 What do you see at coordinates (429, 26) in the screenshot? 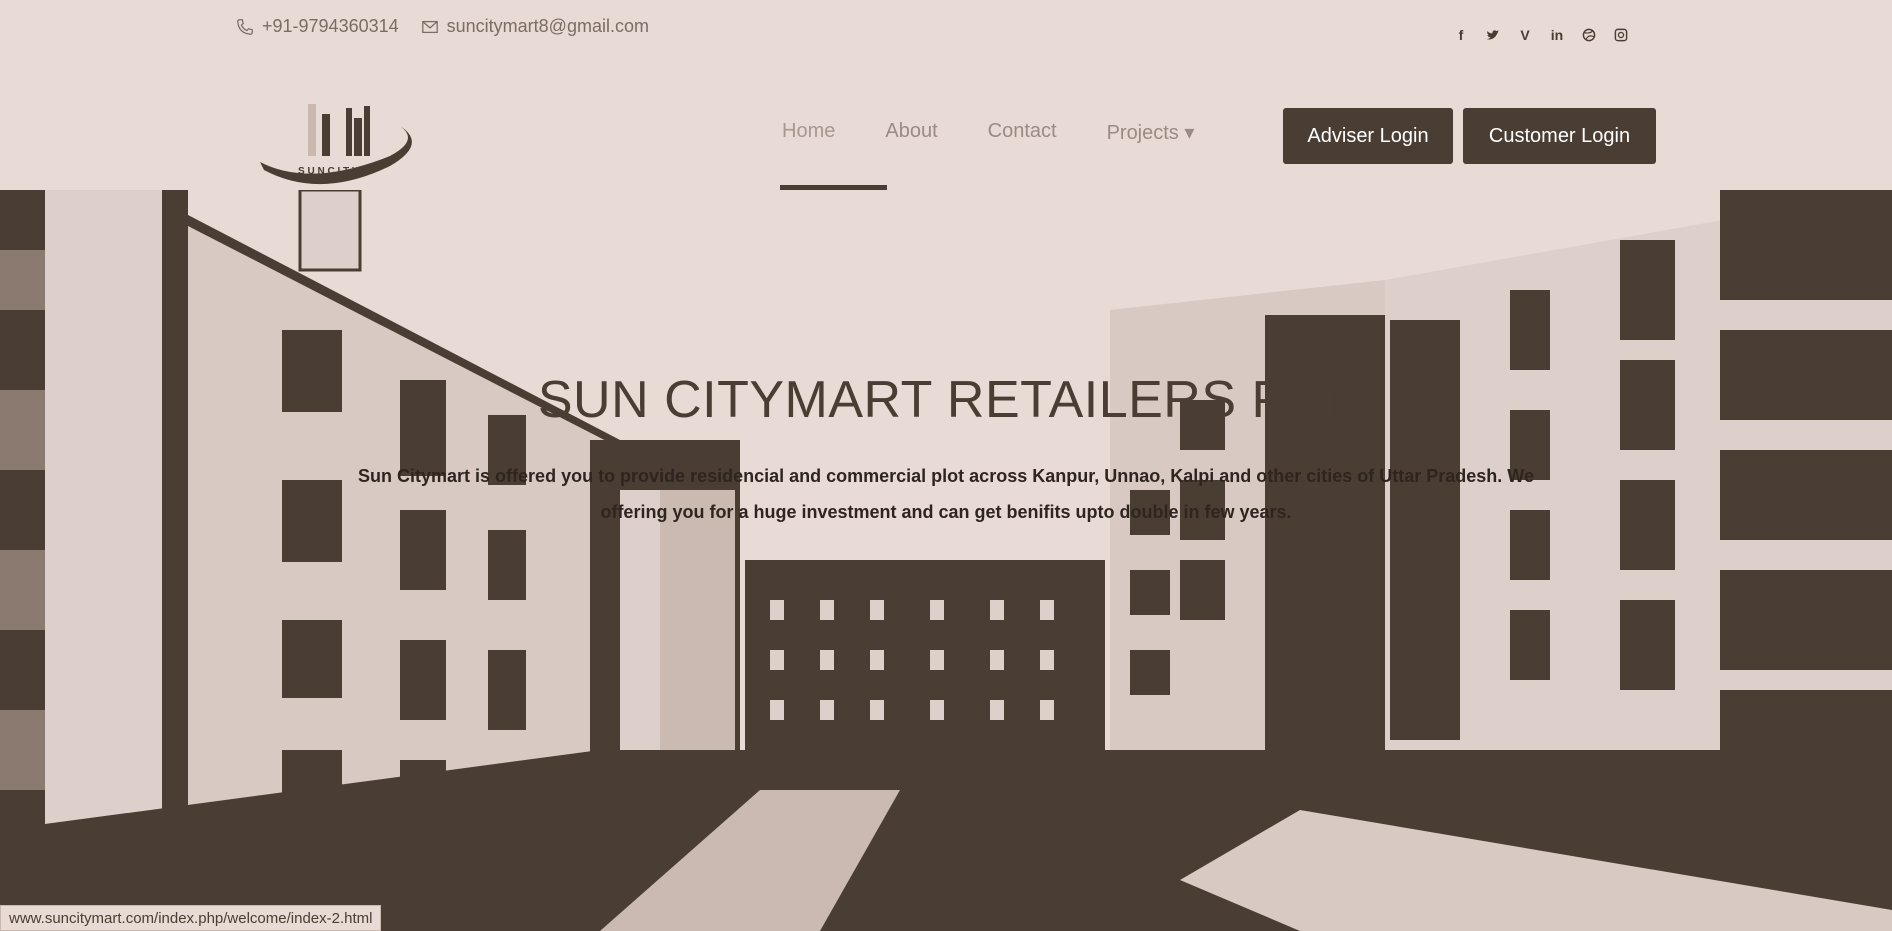
I see `mail-icon` at bounding box center [429, 26].